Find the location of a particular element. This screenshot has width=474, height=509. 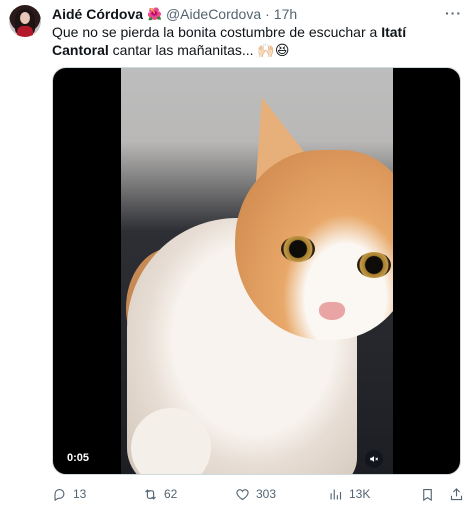

like-count: 303 is located at coordinates (266, 494).